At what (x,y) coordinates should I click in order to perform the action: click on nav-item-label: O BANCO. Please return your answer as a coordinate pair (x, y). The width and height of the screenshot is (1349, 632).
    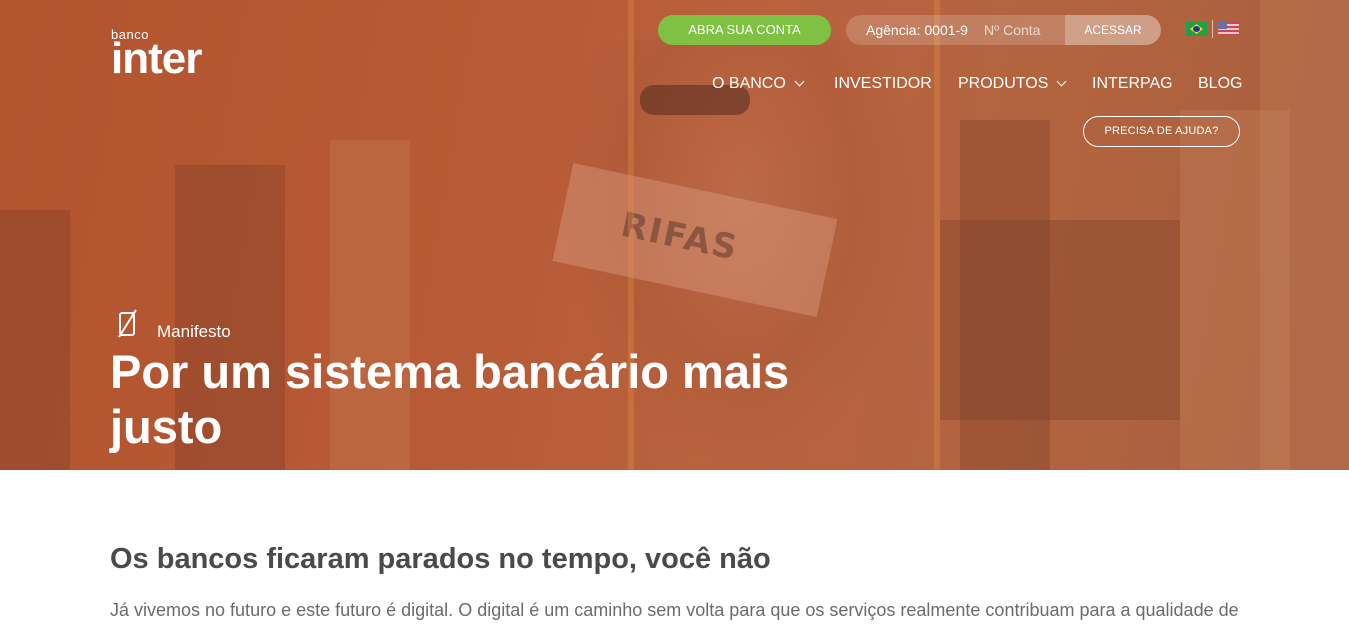
    Looking at the image, I should click on (749, 83).